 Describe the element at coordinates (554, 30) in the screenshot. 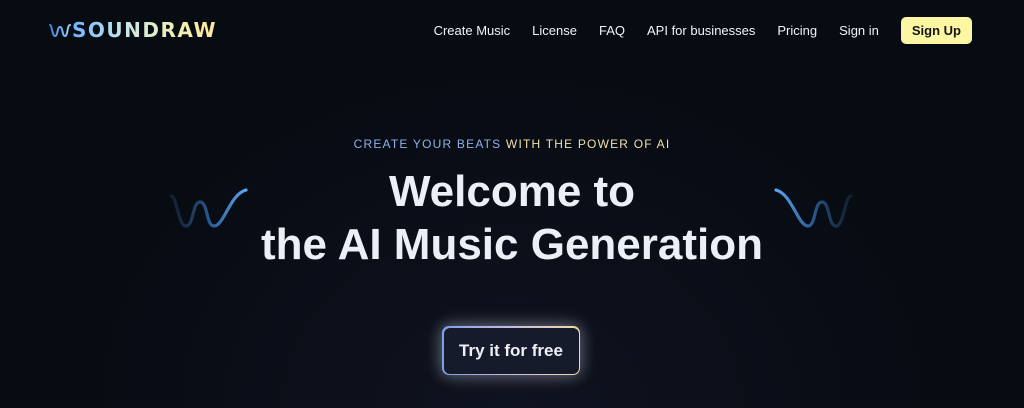

I see `nav-license: License` at that location.